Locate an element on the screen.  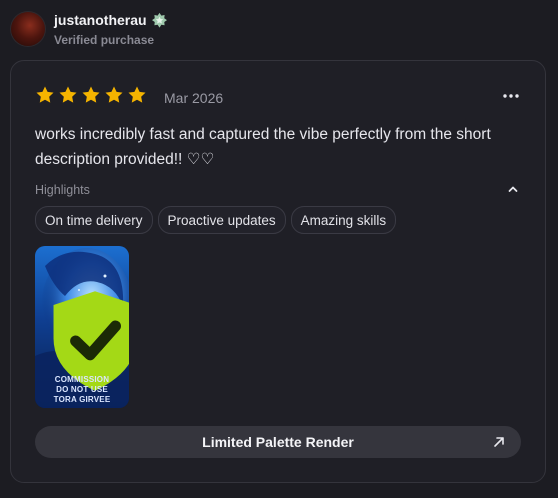
highlight-chip: Amazing skills is located at coordinates (343, 220).